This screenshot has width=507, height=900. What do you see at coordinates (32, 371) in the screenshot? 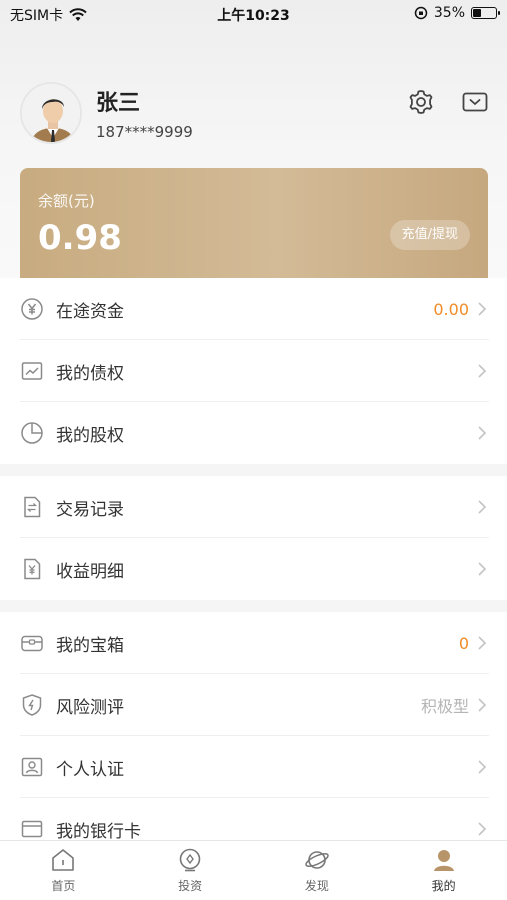
I see `trend-chart-icon` at bounding box center [32, 371].